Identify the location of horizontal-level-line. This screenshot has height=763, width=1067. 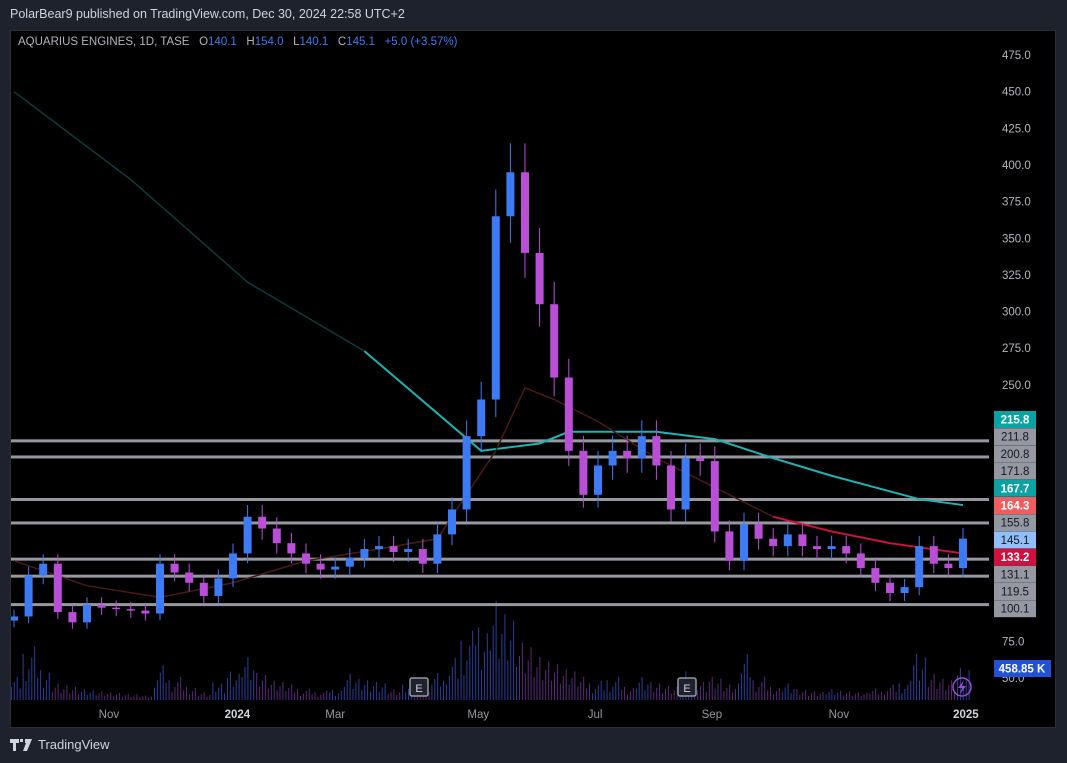
(500, 523).